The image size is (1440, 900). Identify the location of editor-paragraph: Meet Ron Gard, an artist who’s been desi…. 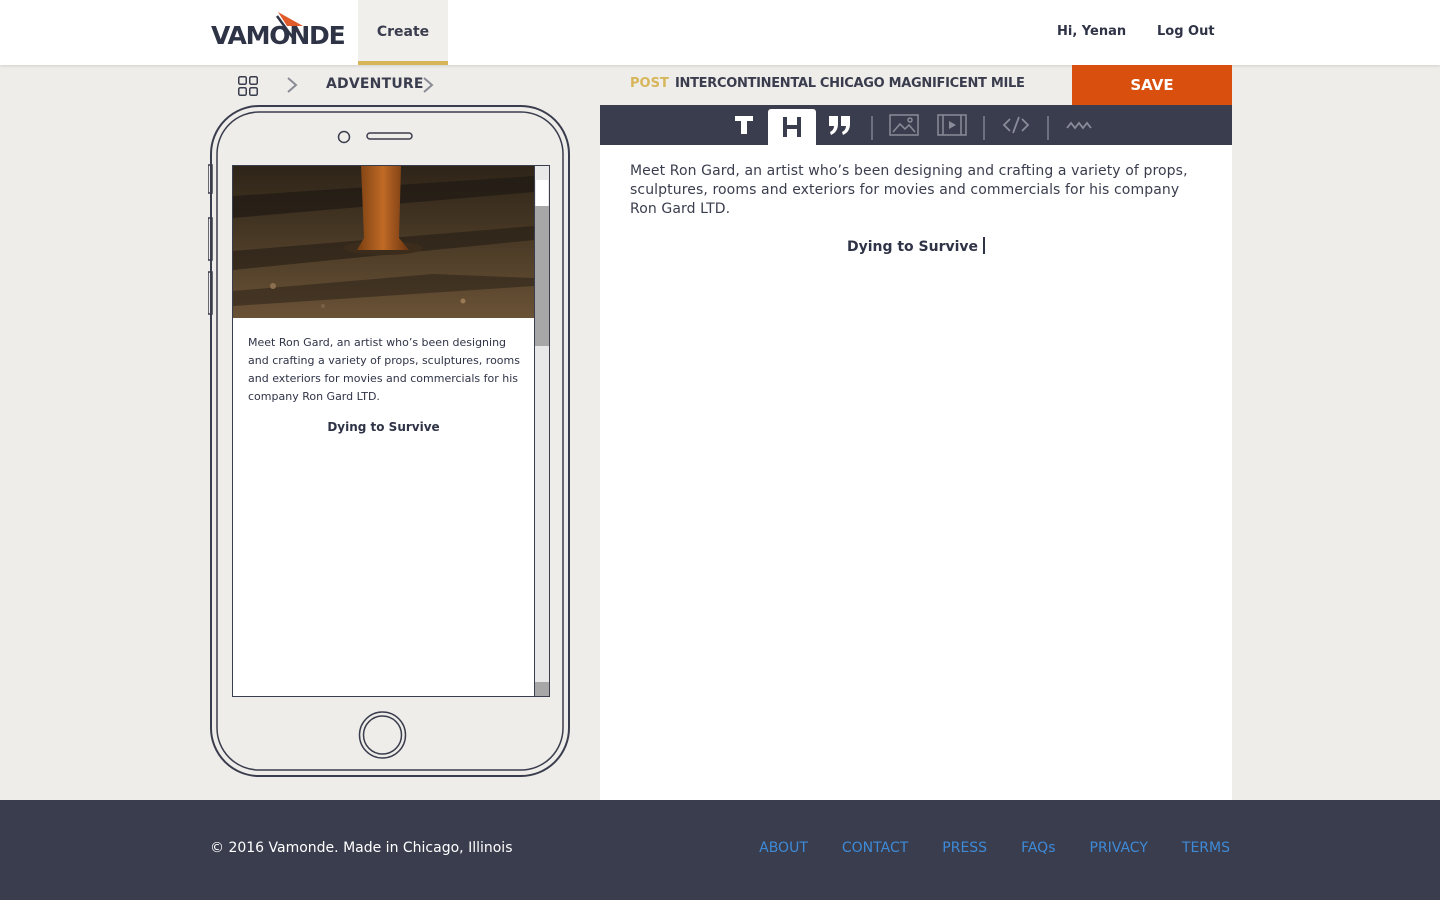
(910, 190).